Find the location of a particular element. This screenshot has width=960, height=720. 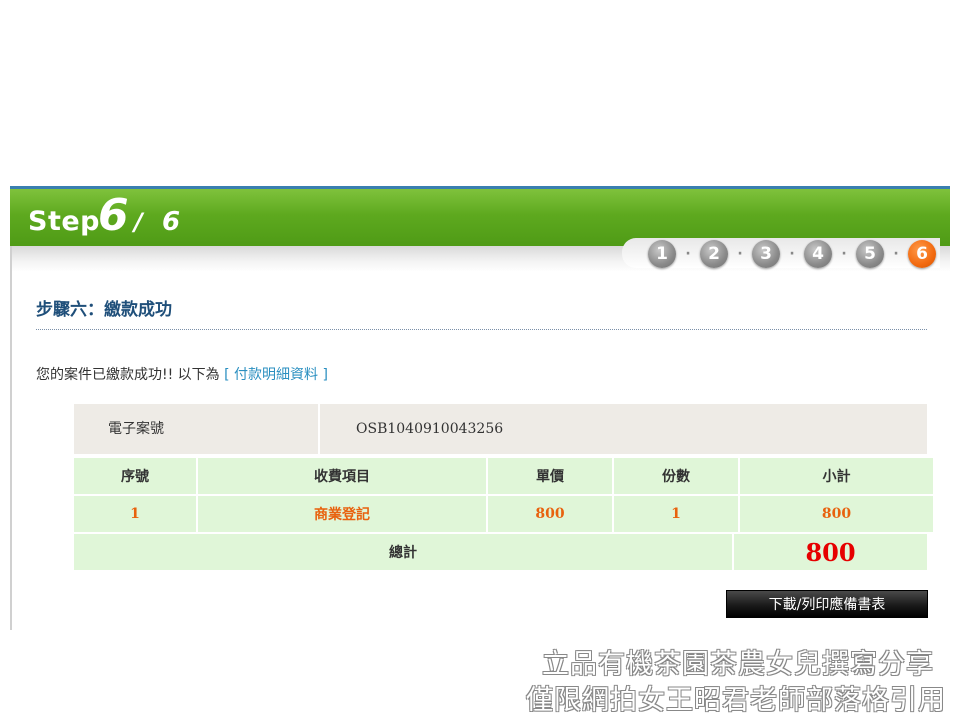

watermark-line-1: 立品有機茶園茶農女兒撰寫分享 is located at coordinates (738, 664).